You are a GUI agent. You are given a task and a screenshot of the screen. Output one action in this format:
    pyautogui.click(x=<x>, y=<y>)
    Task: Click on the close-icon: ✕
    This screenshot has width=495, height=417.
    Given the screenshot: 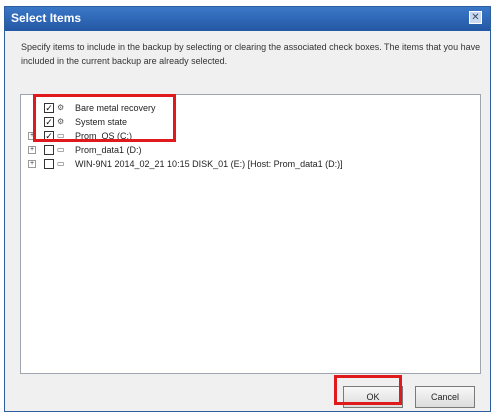 What is the action you would take?
    pyautogui.click(x=475, y=17)
    